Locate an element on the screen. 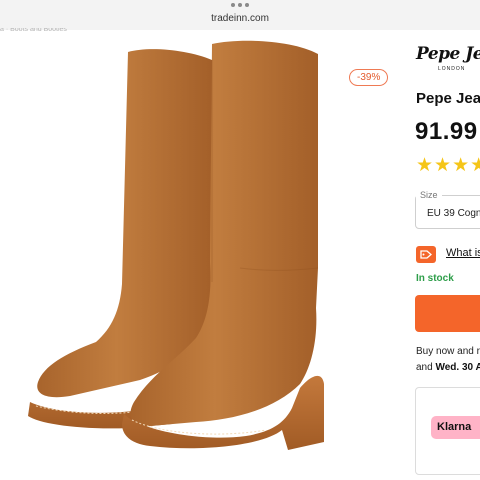  rating-stars: ★★★★ is located at coordinates (448, 166).